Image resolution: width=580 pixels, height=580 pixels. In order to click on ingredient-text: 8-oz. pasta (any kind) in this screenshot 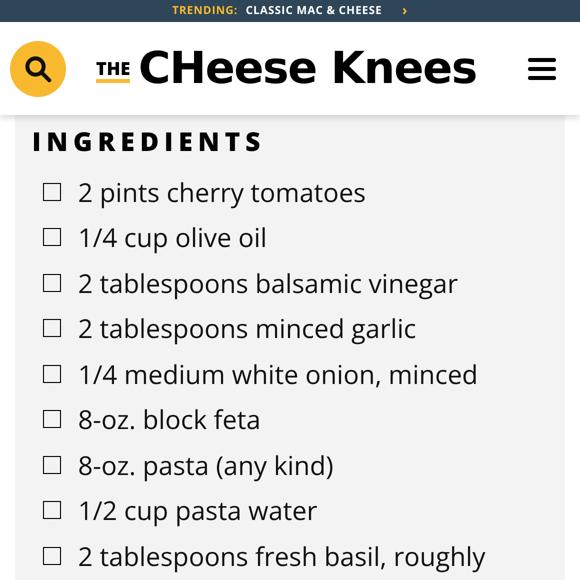, I will do `click(206, 465)`.